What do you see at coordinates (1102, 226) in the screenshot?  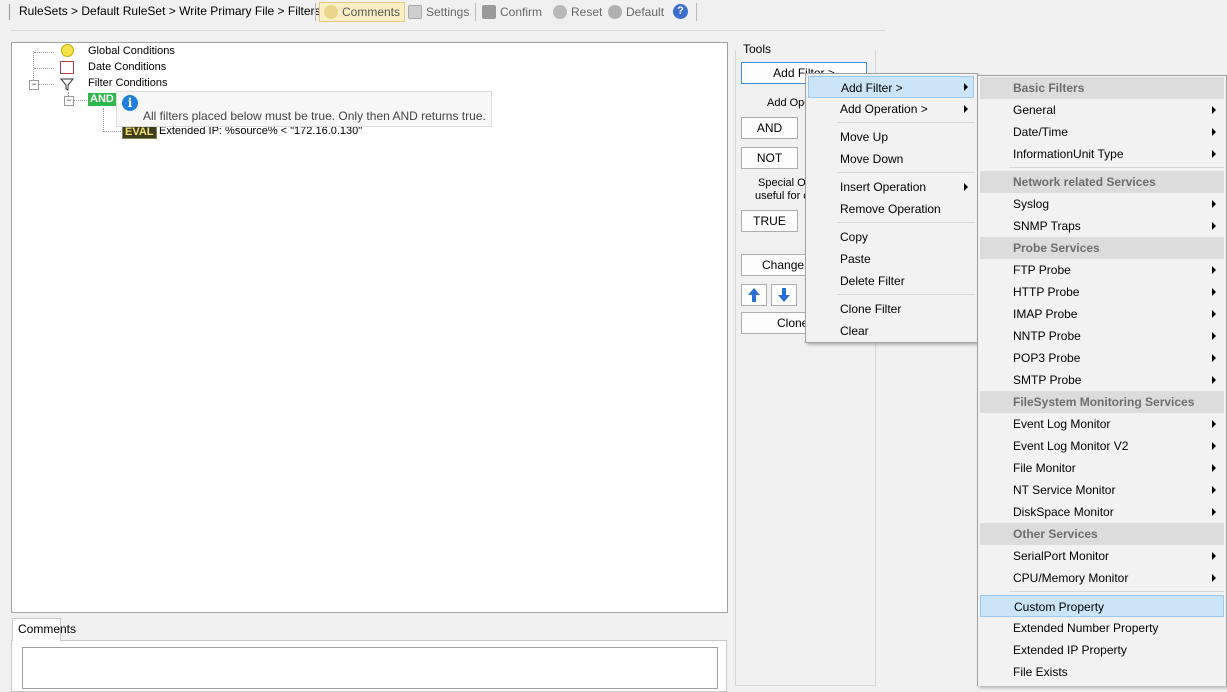 I see `menu-item-snmp: SNMP Traps` at bounding box center [1102, 226].